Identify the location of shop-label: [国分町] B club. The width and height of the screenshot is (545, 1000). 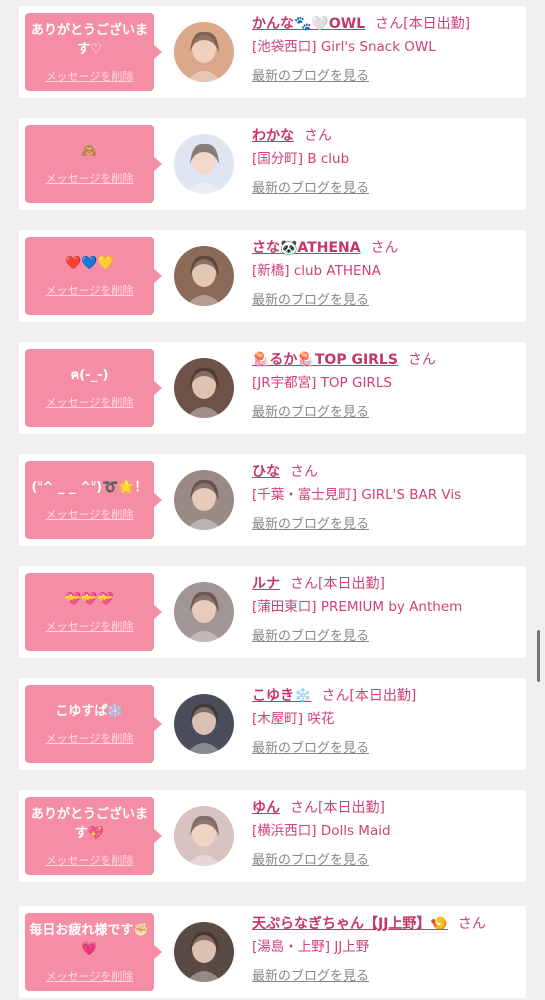
(301, 159).